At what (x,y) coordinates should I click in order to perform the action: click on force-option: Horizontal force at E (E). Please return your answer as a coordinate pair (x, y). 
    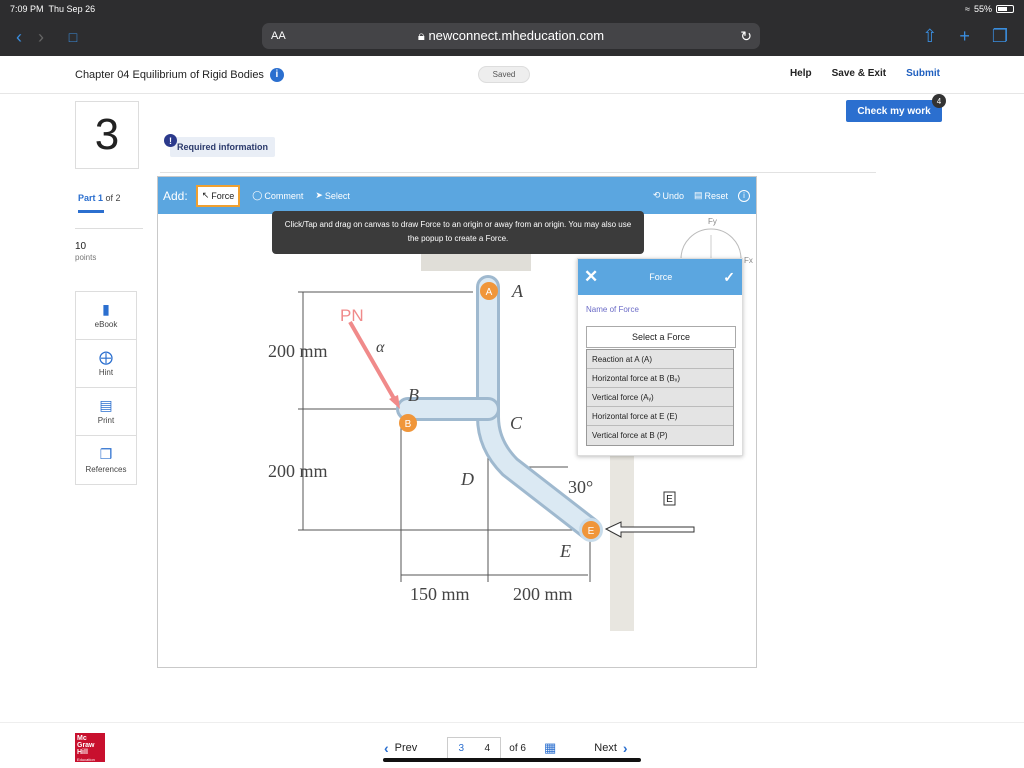
    Looking at the image, I should click on (660, 416).